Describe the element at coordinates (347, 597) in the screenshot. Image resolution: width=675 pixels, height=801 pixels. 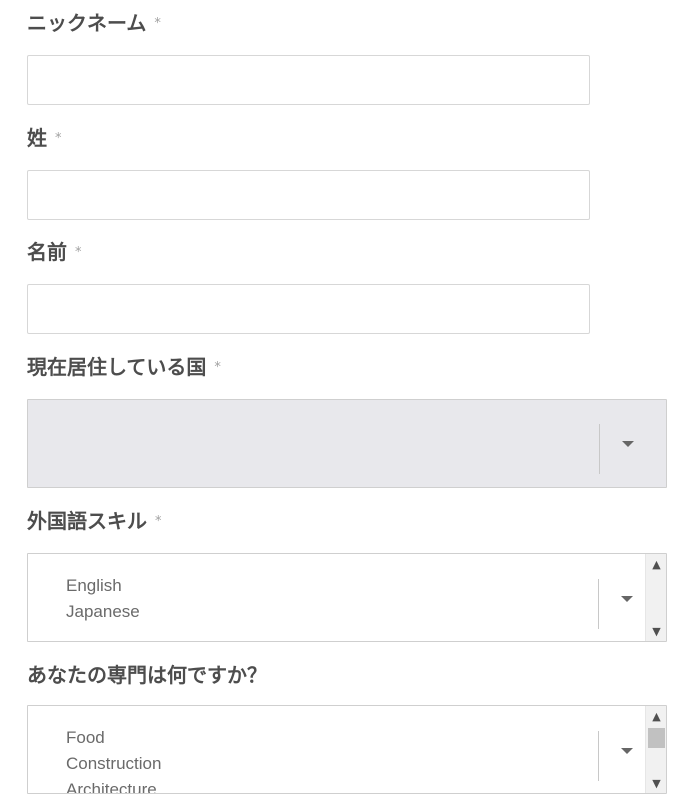
I see `language-skill-select: English Japanese ▲ ▼` at that location.